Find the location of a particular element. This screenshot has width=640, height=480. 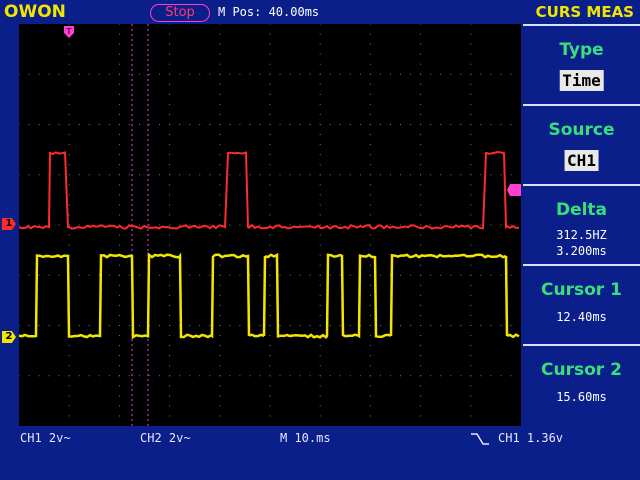

delta-label: Delta is located at coordinates (581, 210).